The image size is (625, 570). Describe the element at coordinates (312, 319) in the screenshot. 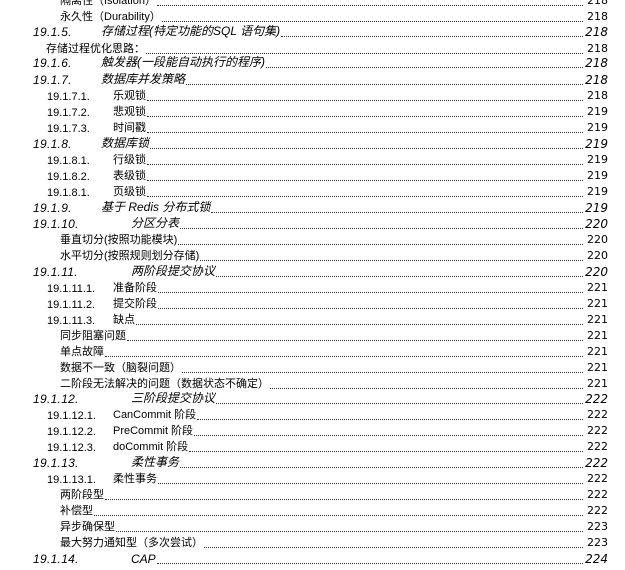

I see `toc-entry: 19.1.11.3. 缺点 221` at that location.